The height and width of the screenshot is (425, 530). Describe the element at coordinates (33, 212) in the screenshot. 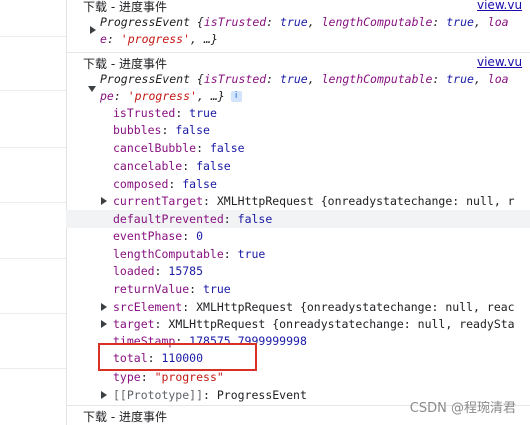

I see `left-pane` at that location.